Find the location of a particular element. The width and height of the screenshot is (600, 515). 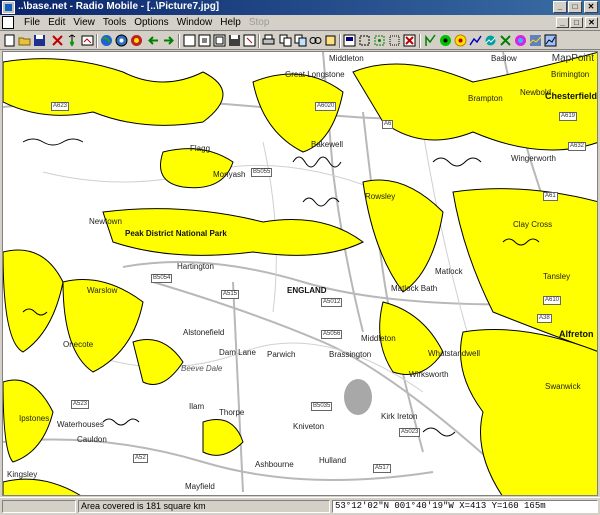

road-label: B5055 is located at coordinates (262, 172).